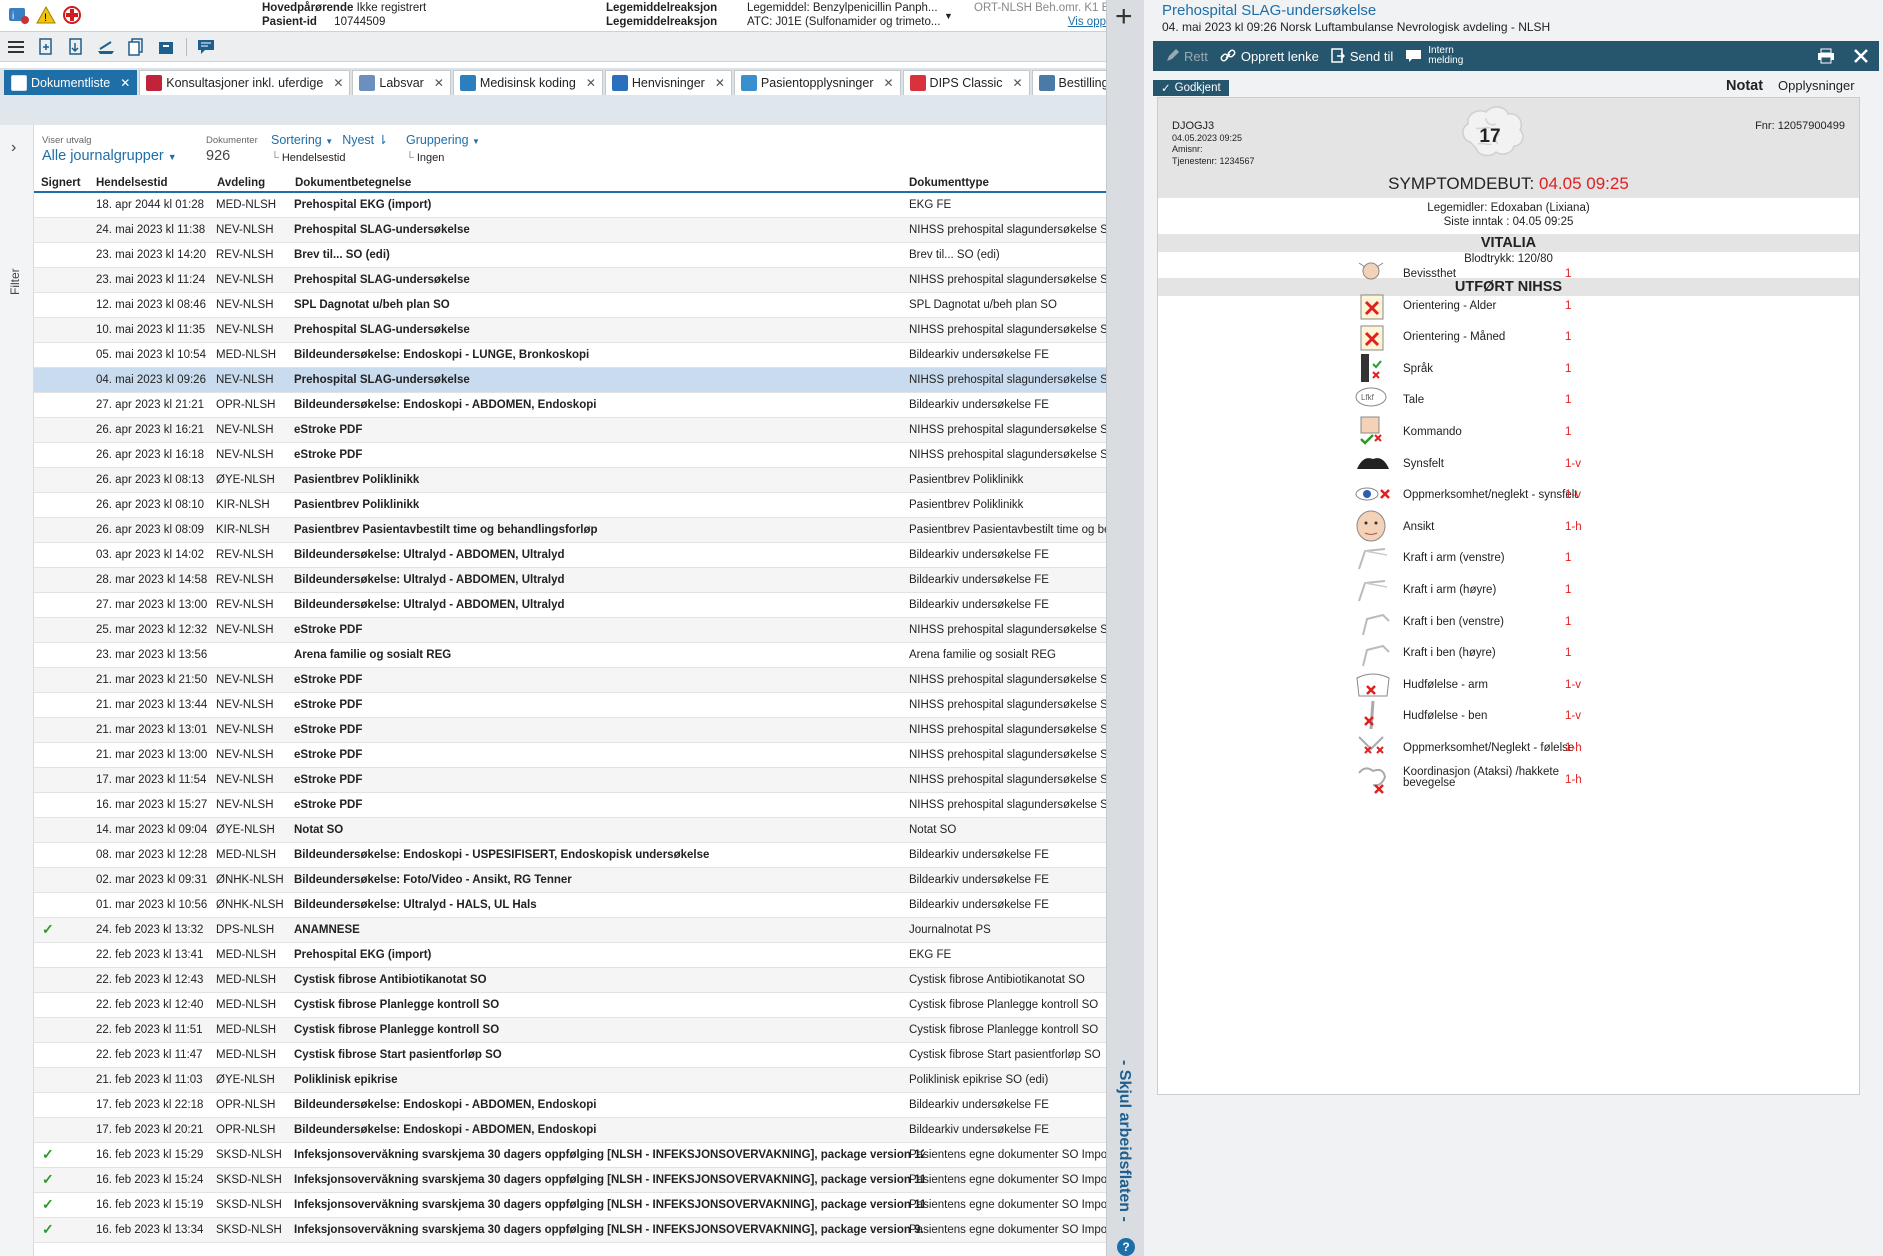 This screenshot has height=1256, width=1883. I want to click on grouping-dropdown: Gruppering ▼, so click(443, 141).